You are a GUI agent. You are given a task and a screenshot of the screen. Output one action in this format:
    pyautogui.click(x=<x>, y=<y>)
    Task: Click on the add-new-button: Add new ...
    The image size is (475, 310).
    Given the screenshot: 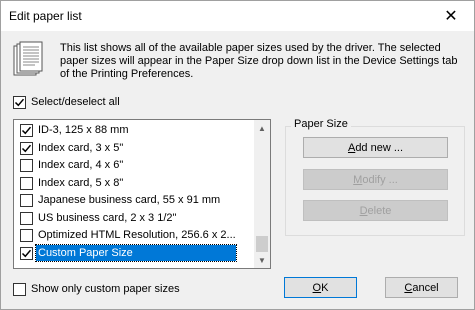 What is the action you would take?
    pyautogui.click(x=375, y=147)
    